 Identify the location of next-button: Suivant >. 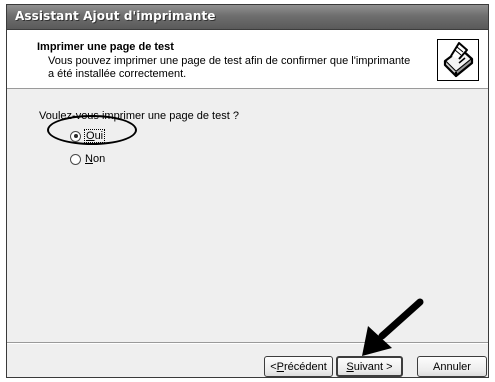
(369, 366).